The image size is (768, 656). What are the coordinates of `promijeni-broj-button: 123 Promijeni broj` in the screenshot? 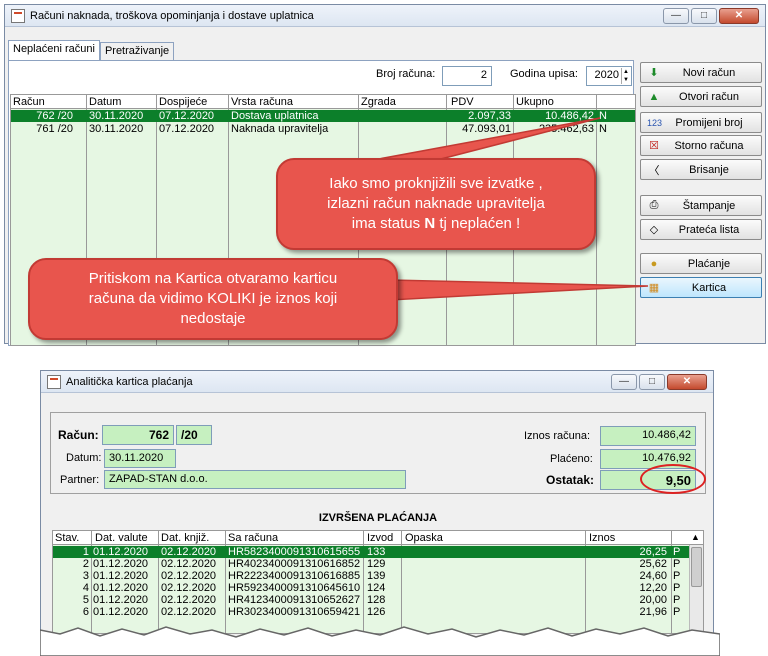 It's located at (701, 122).